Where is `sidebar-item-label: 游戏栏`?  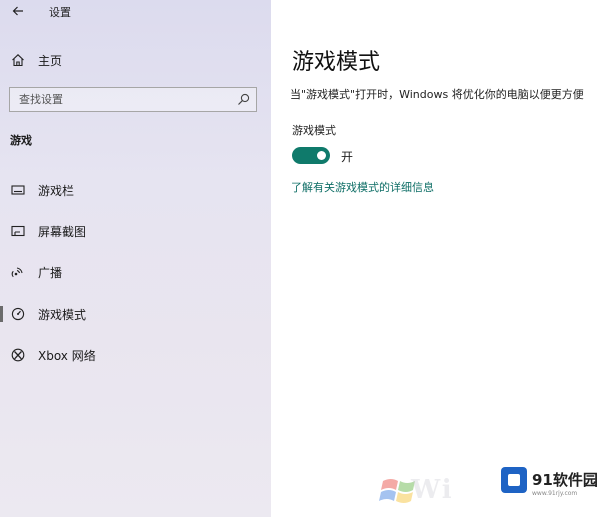 sidebar-item-label: 游戏栏 is located at coordinates (56, 190).